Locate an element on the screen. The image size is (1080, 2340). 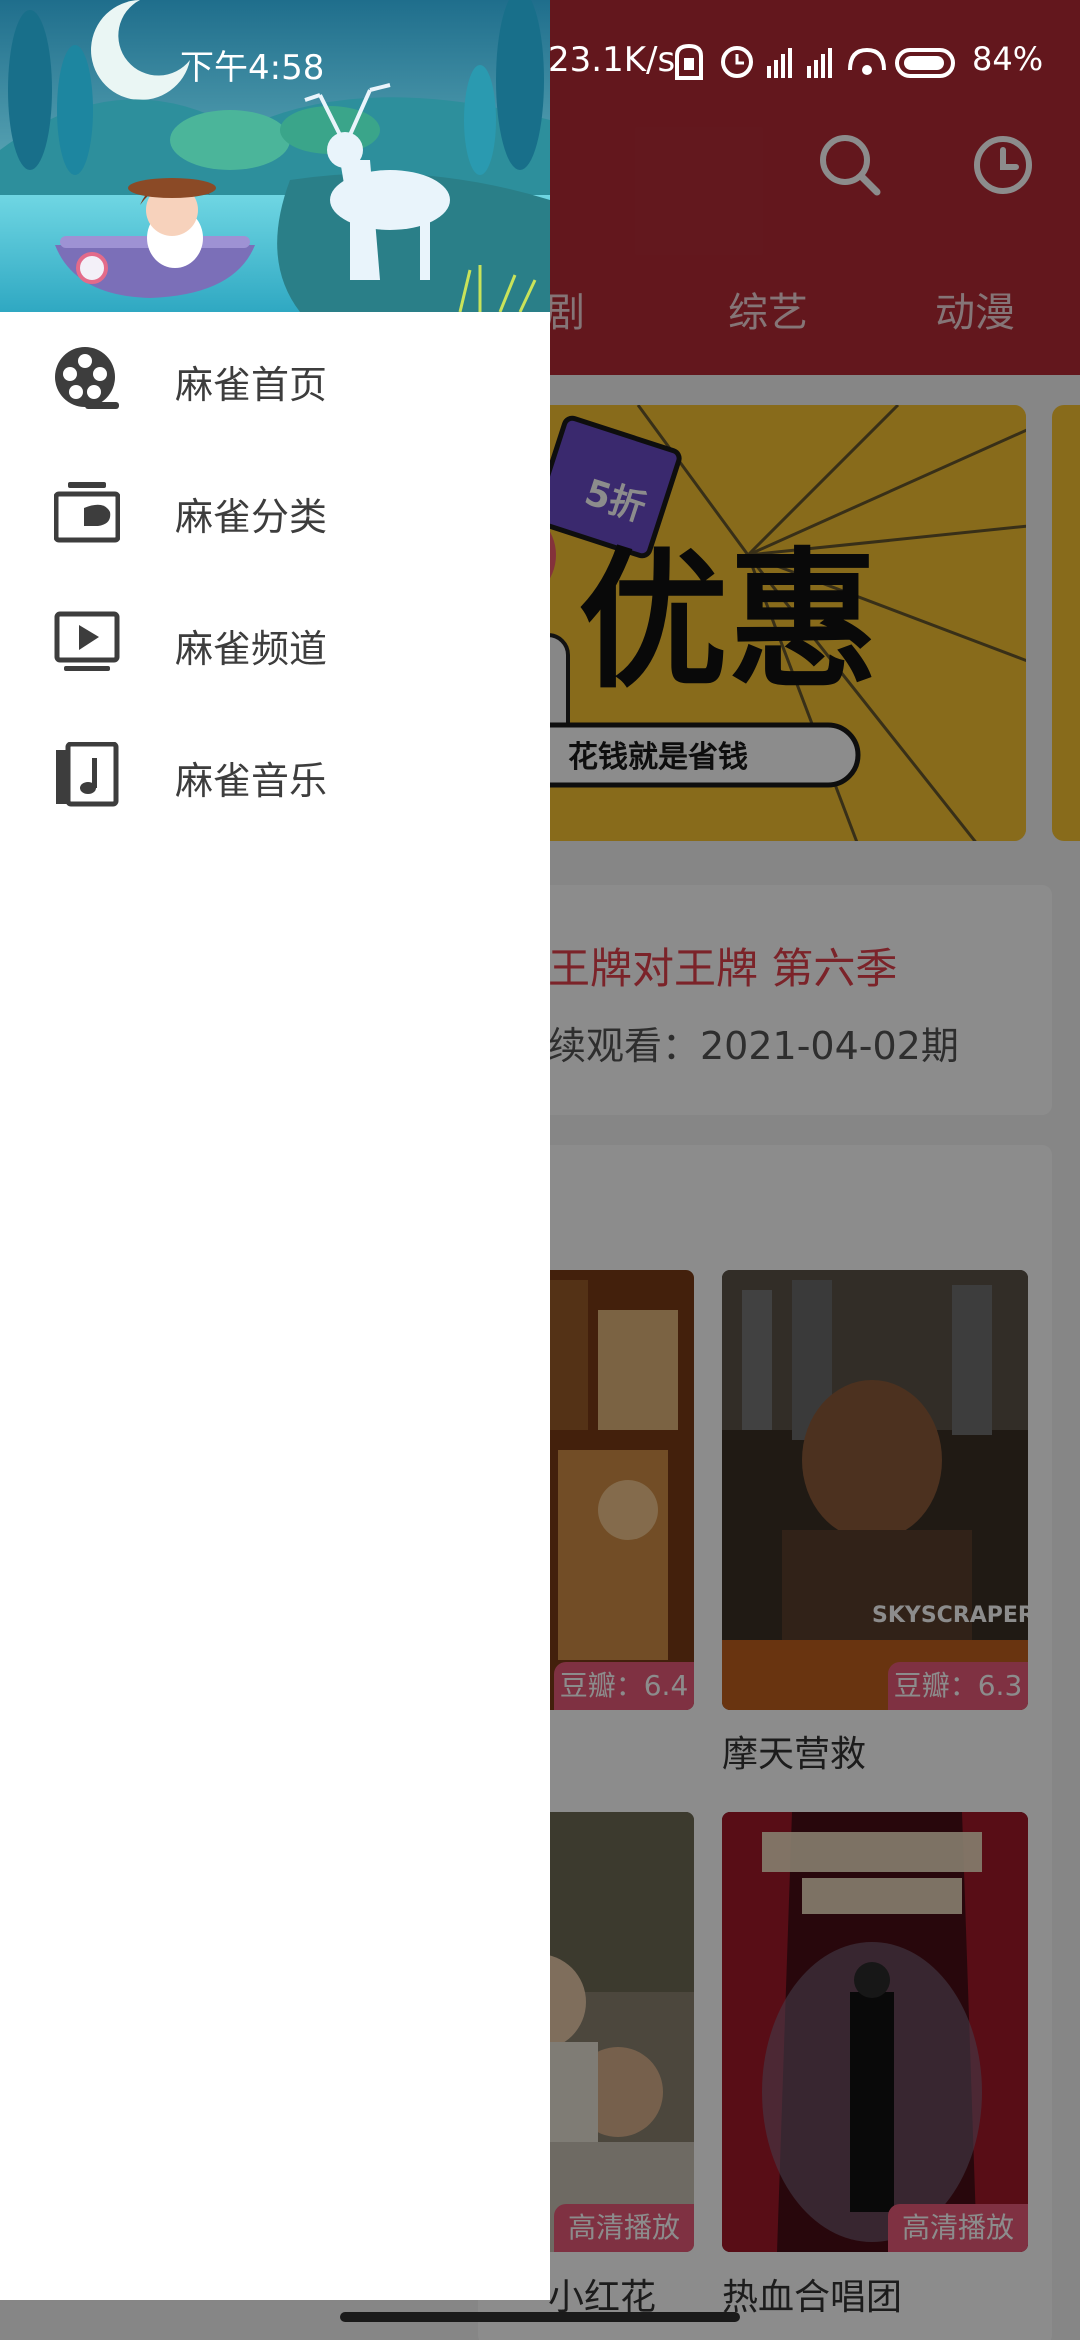
status-time: 下午4:58 is located at coordinates (252, 68).